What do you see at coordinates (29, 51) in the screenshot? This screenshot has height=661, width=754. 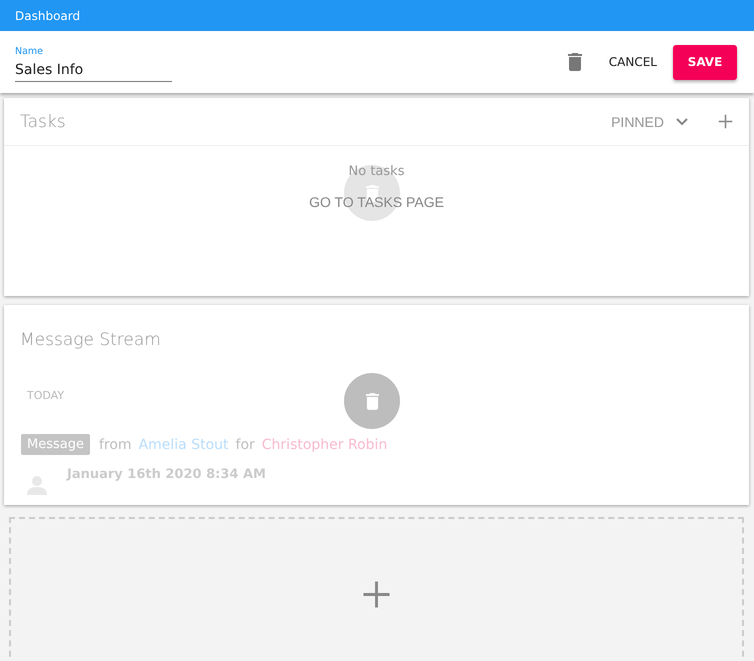 I see `field-label: Name` at bounding box center [29, 51].